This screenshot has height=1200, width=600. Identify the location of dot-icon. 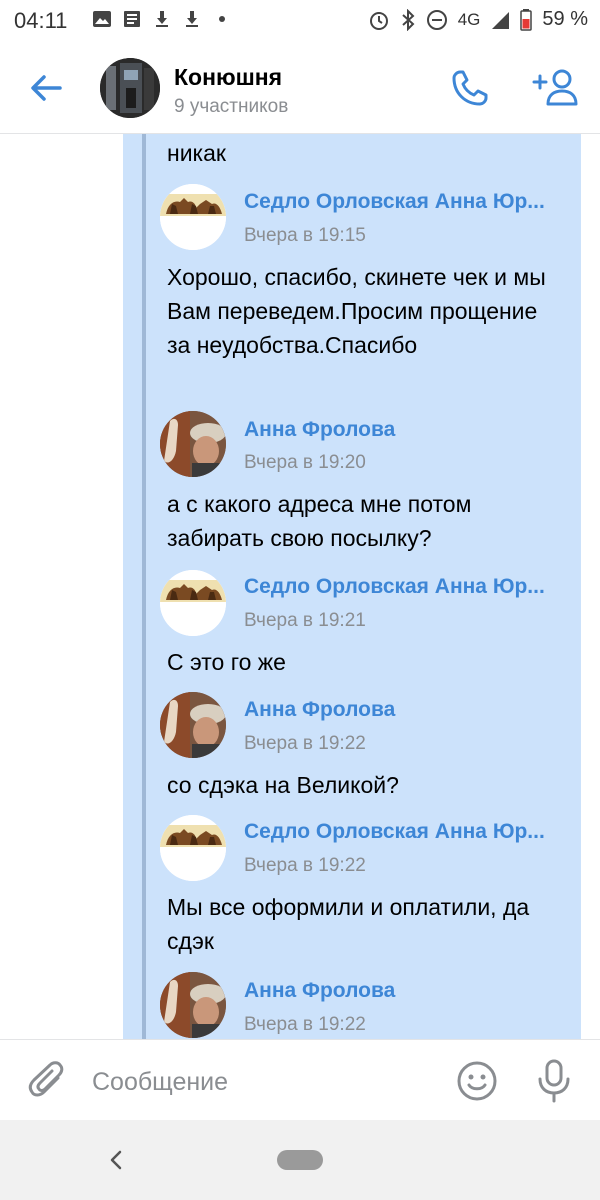
(222, 19).